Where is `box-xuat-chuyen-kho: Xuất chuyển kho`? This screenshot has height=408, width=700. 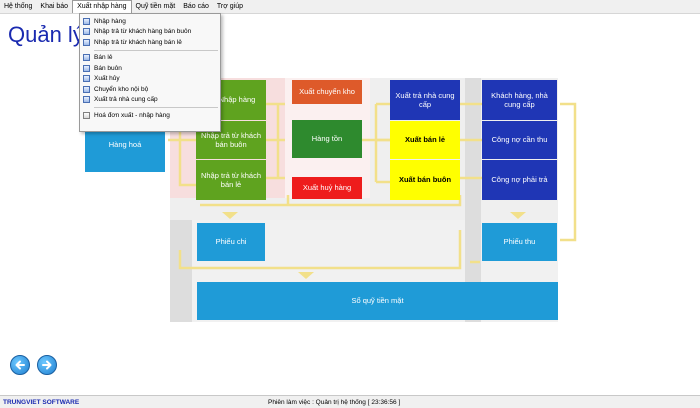
box-xuat-chuyen-kho: Xuất chuyển kho is located at coordinates (327, 92).